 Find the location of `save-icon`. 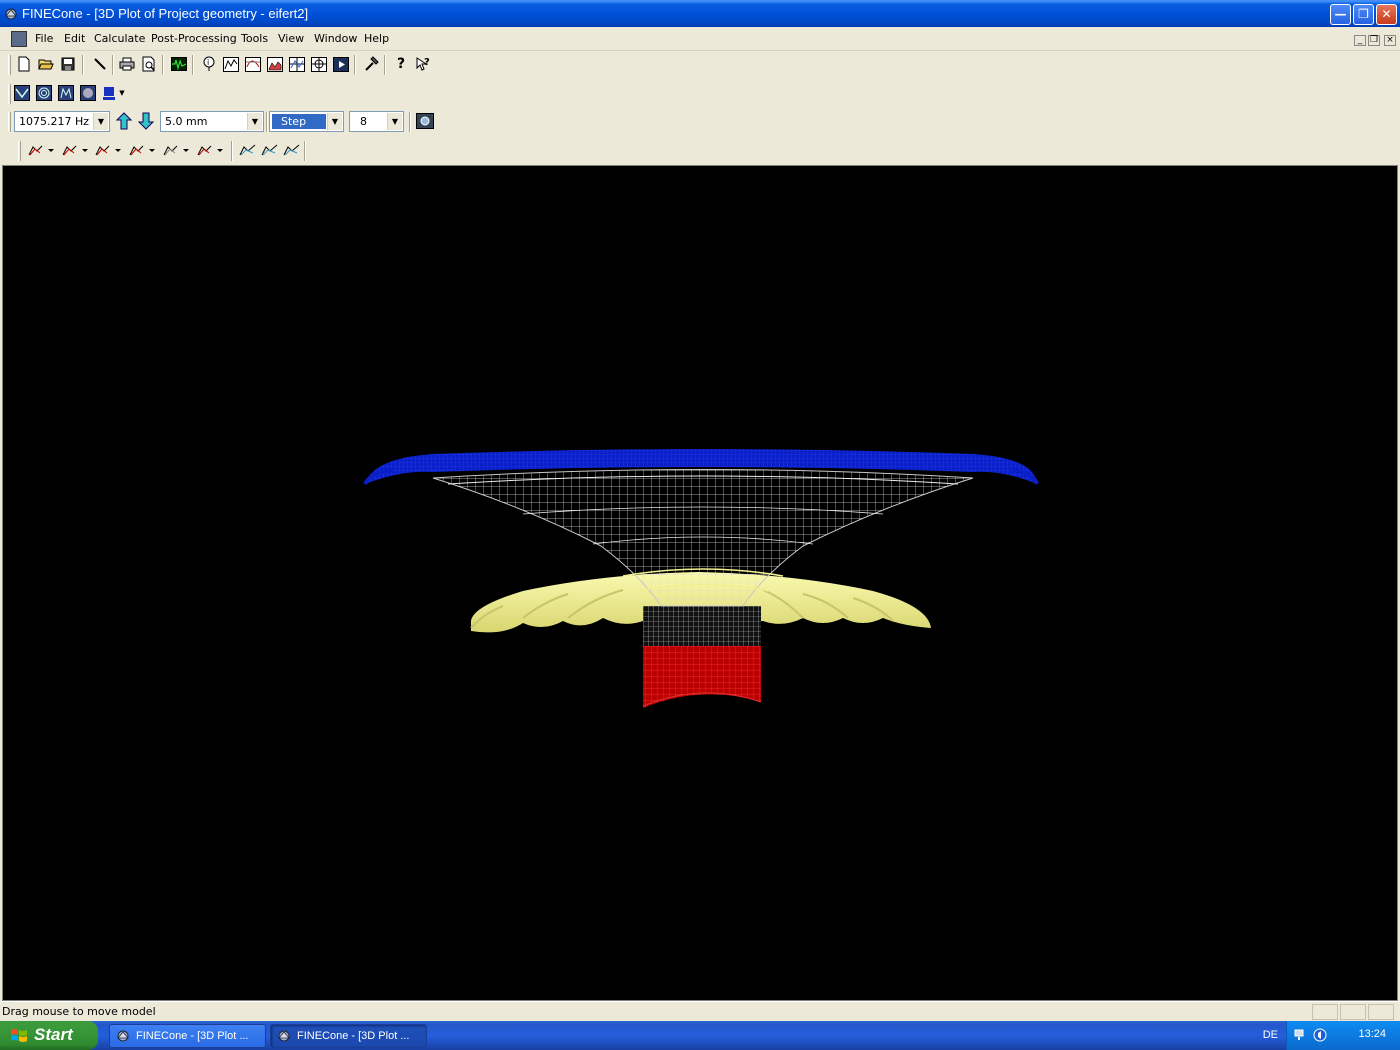

save-icon is located at coordinates (68, 64).